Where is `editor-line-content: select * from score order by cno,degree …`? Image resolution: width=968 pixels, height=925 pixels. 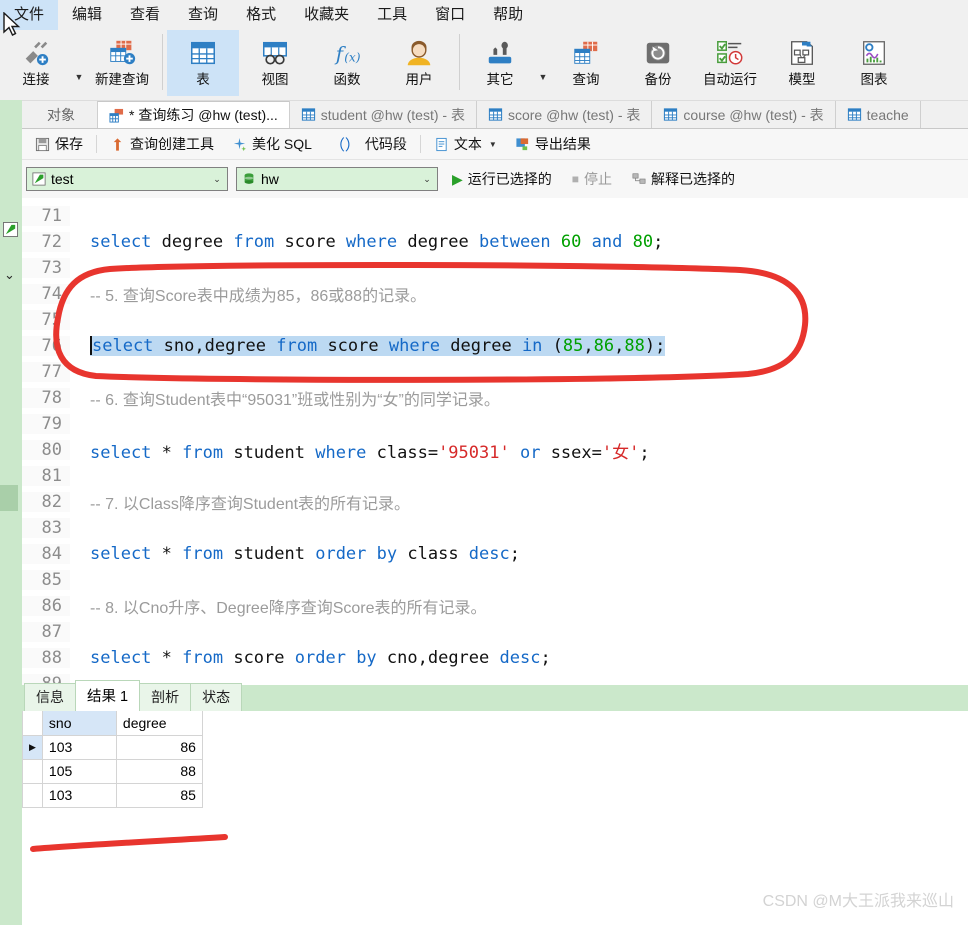
editor-line-content: select * from score order by cno,degree … is located at coordinates (310, 658).